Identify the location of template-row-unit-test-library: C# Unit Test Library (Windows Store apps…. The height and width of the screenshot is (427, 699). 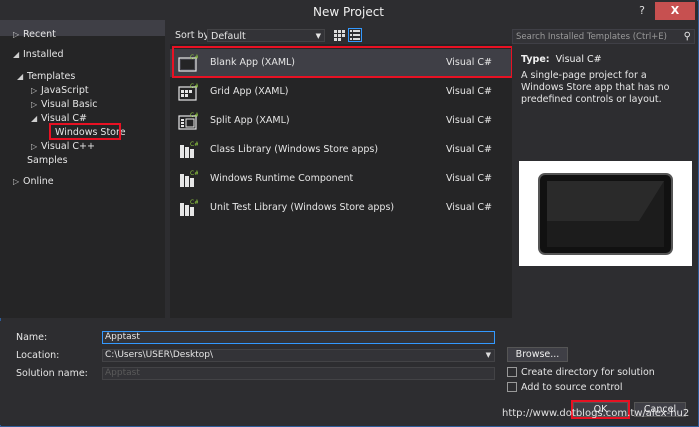
(341, 208).